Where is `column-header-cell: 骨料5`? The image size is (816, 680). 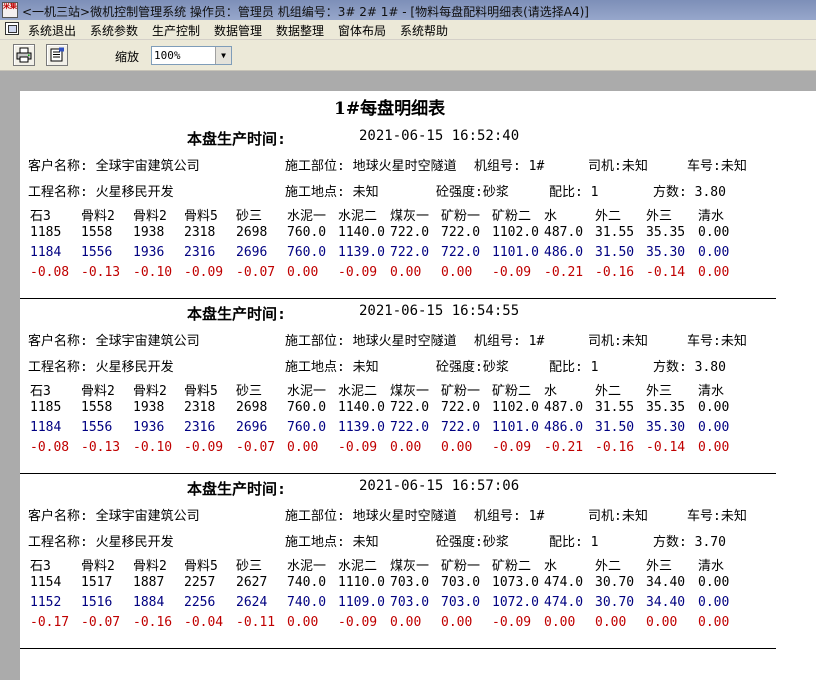
column-header-cell: 骨料5 is located at coordinates (201, 216).